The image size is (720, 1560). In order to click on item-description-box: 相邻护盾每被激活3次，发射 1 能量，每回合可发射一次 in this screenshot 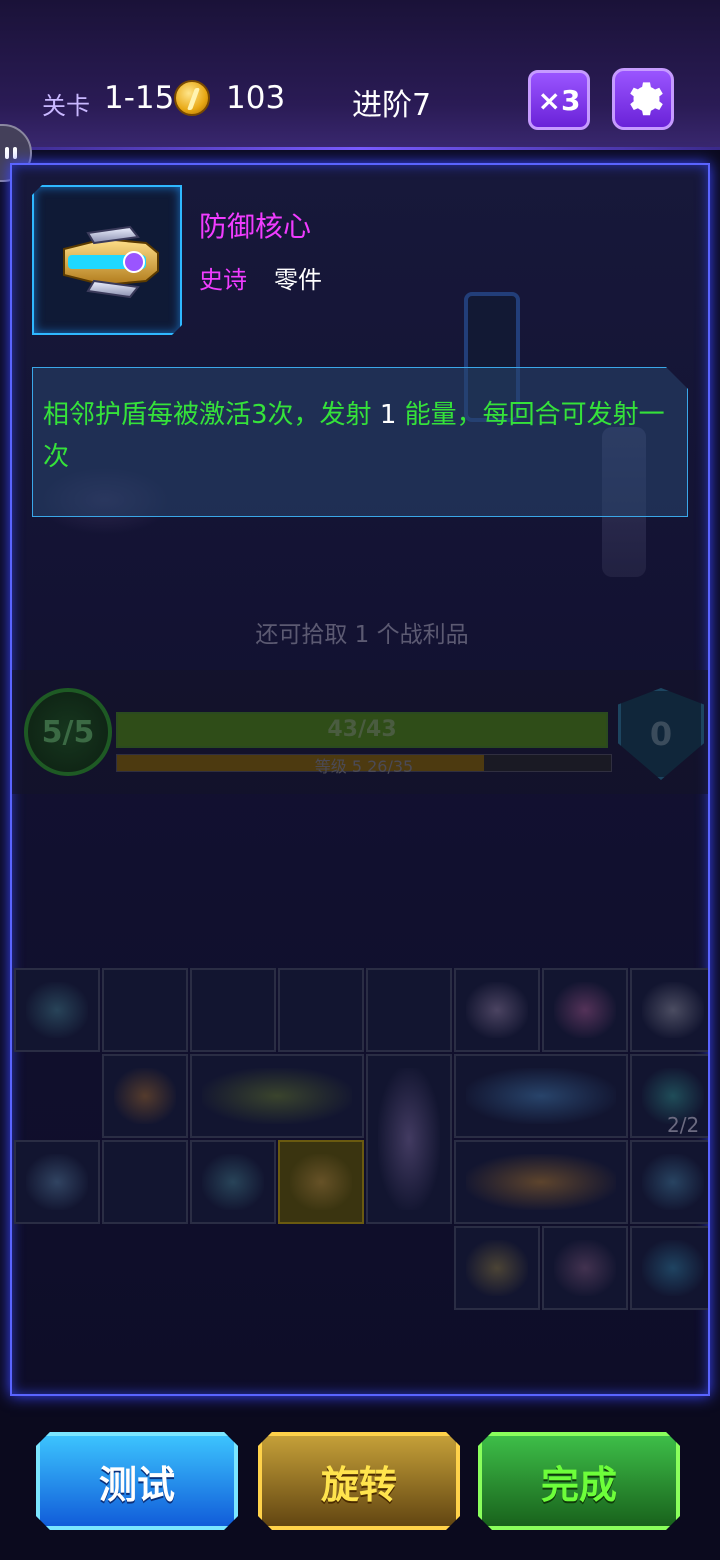, I will do `click(360, 442)`.